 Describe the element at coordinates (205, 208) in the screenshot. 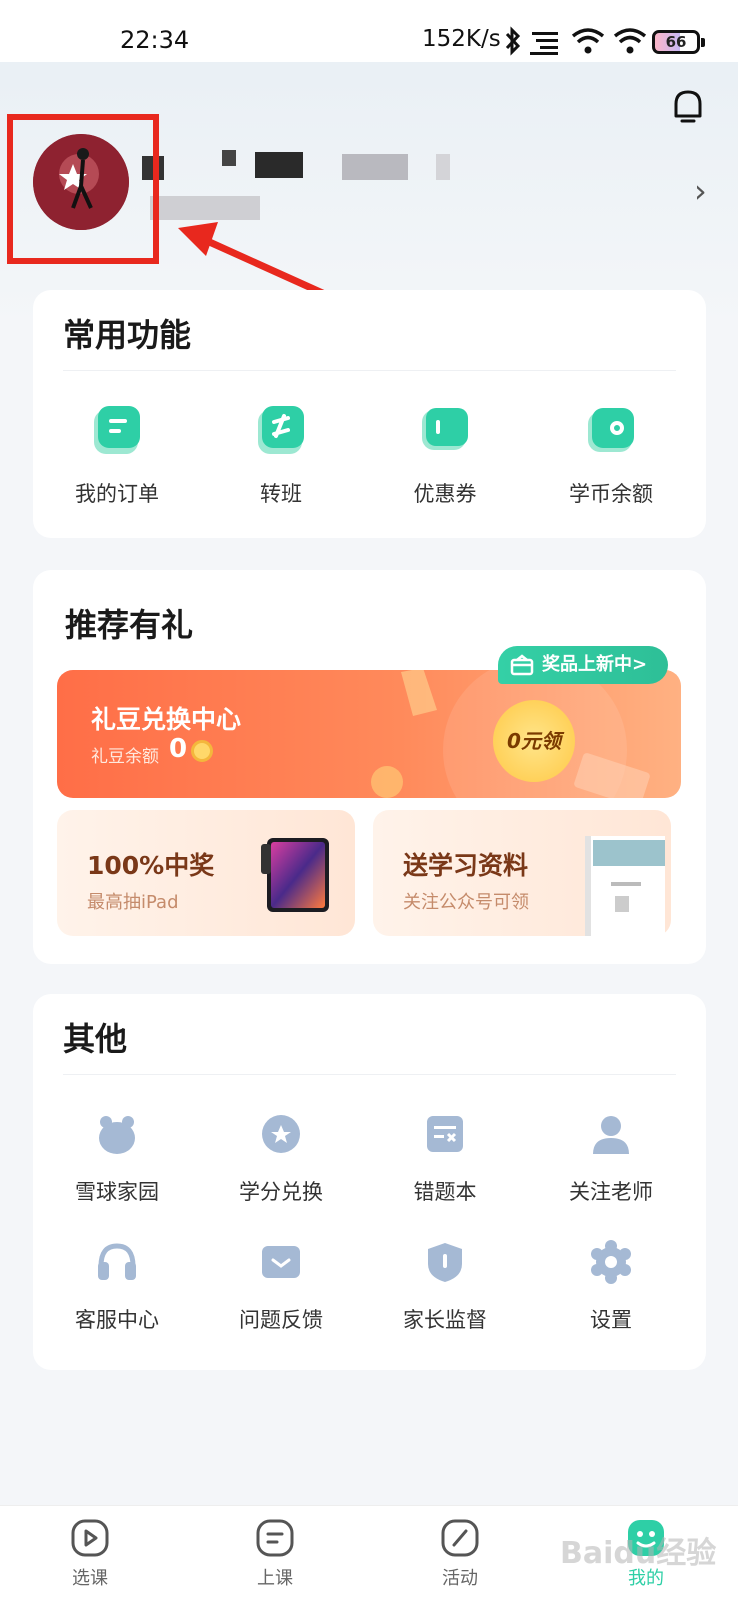

I see `user-id-redacted` at that location.